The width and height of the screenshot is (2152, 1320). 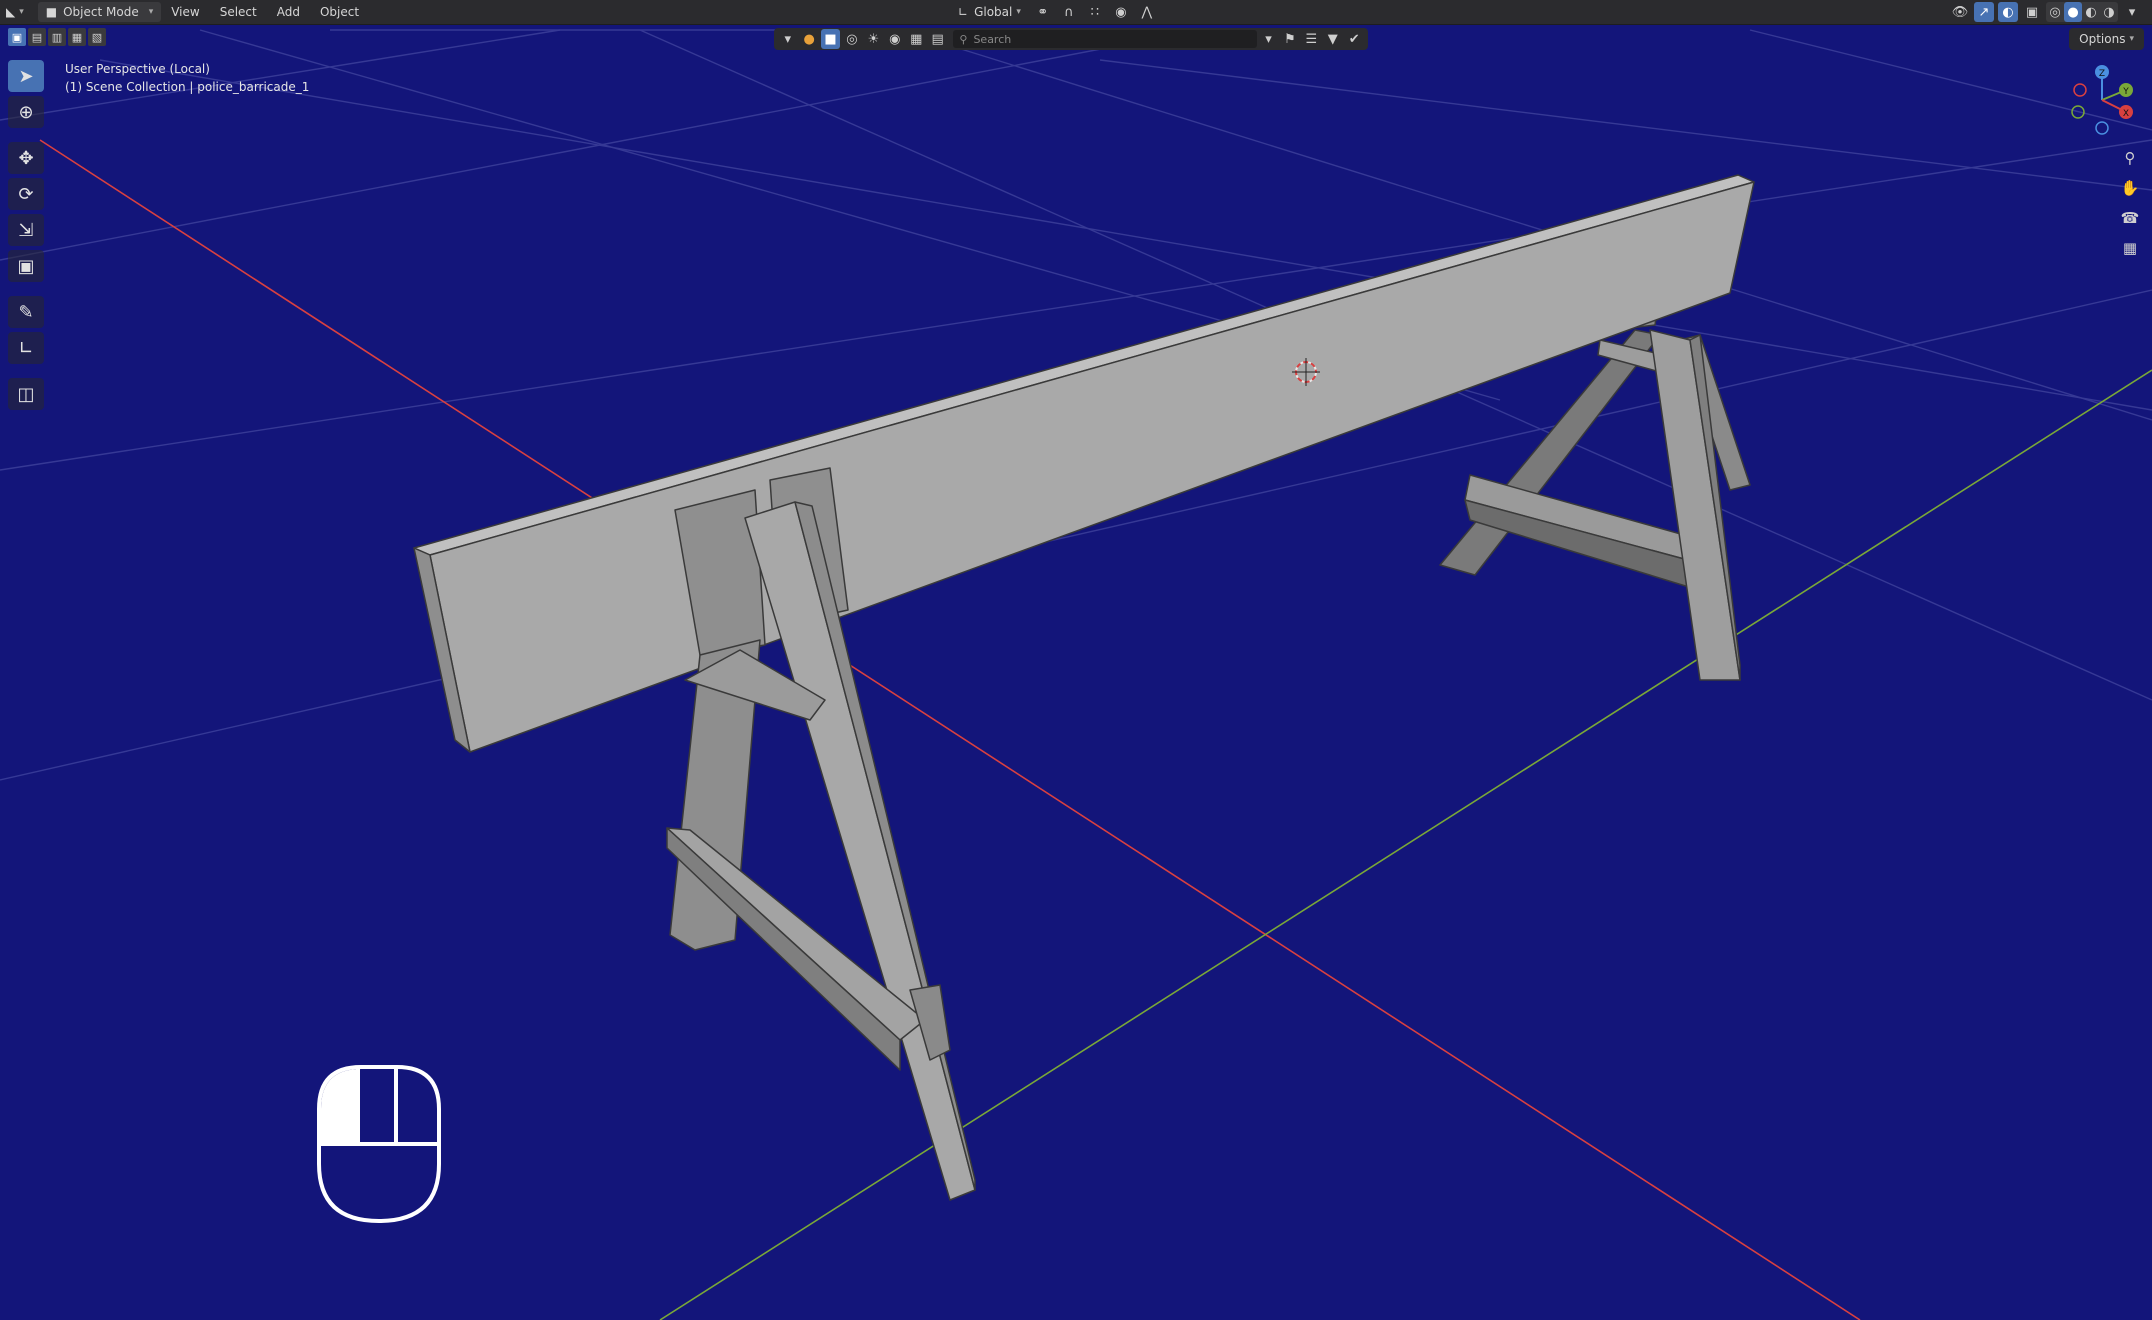 I want to click on editor-type-button: ◣ ▾, so click(x=15, y=12).